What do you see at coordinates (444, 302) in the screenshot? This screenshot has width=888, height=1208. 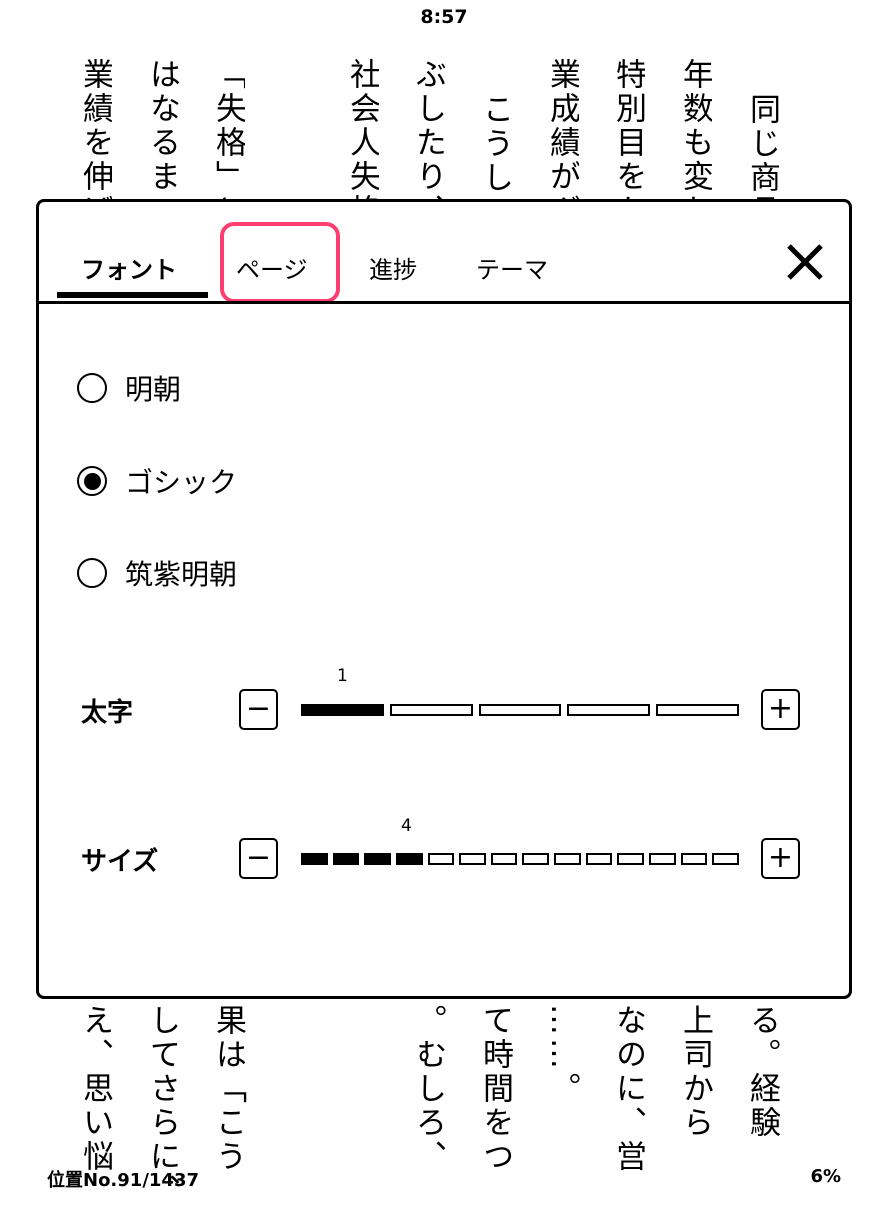 I see `tab-divider` at bounding box center [444, 302].